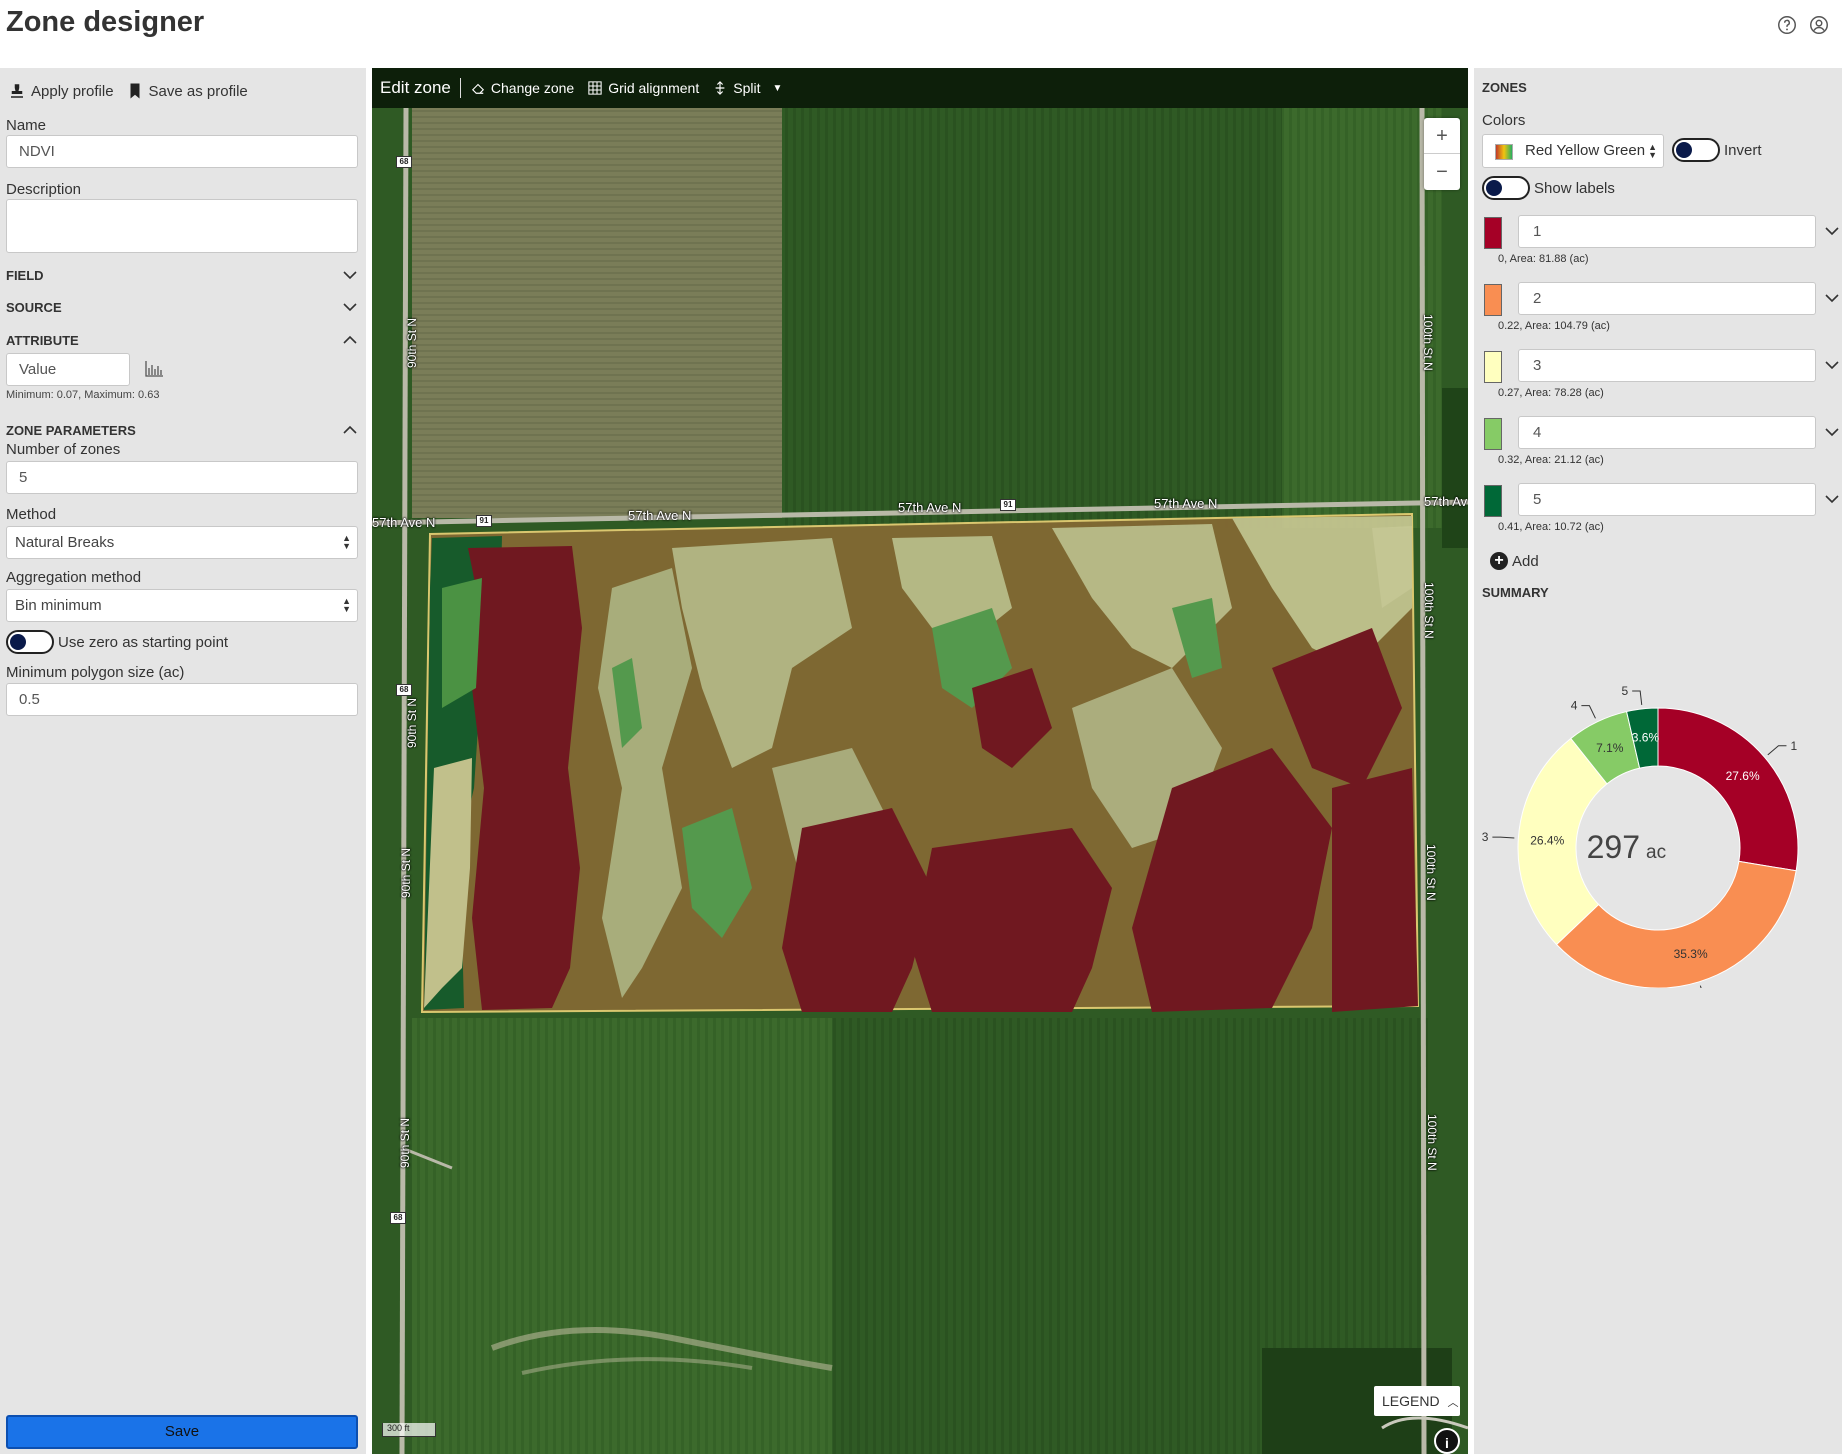 This screenshot has height=1454, width=1842. I want to click on change-zone-label: Change zone, so click(532, 88).